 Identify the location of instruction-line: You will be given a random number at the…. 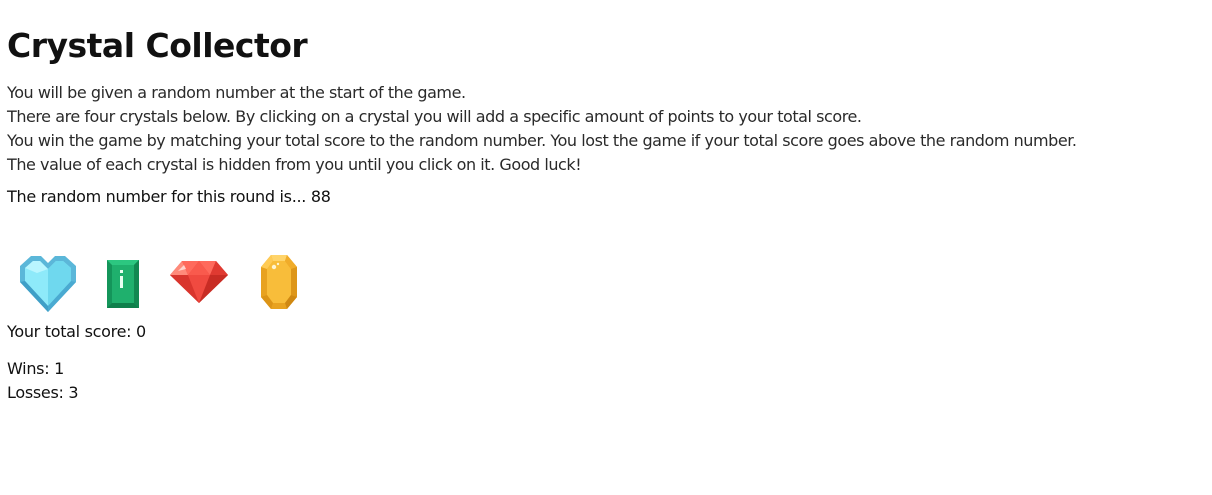
(236, 92).